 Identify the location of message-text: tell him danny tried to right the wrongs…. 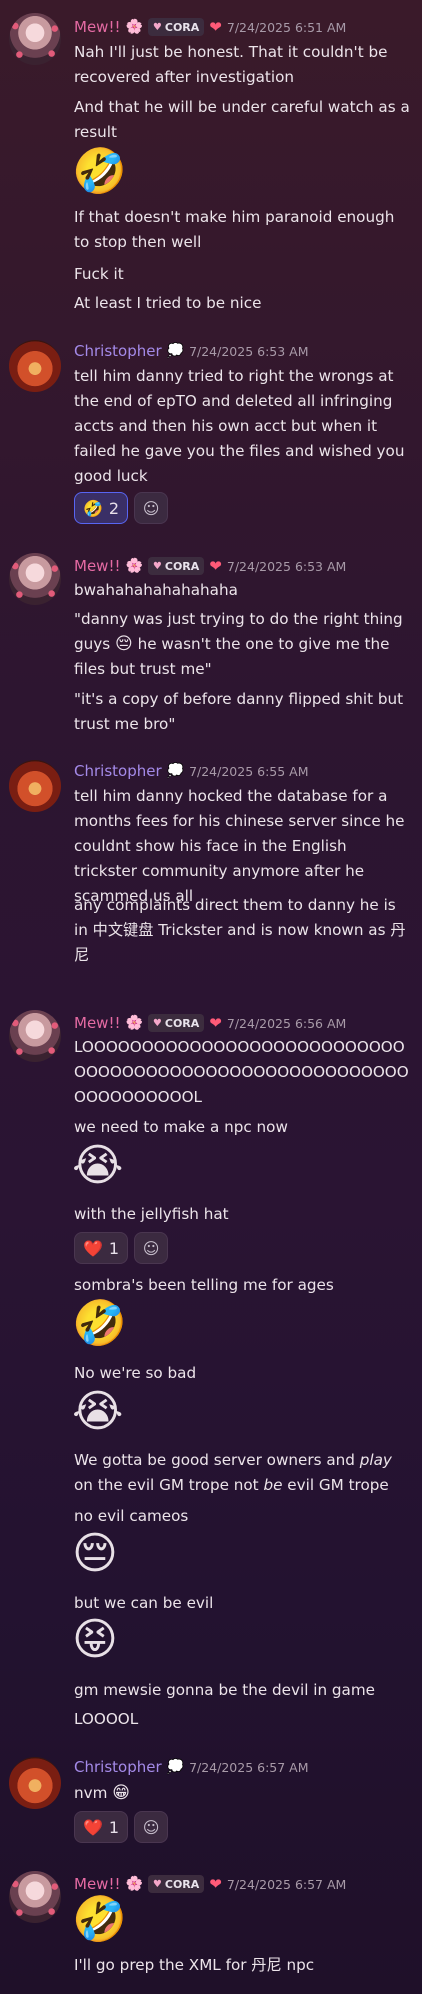
(239, 426).